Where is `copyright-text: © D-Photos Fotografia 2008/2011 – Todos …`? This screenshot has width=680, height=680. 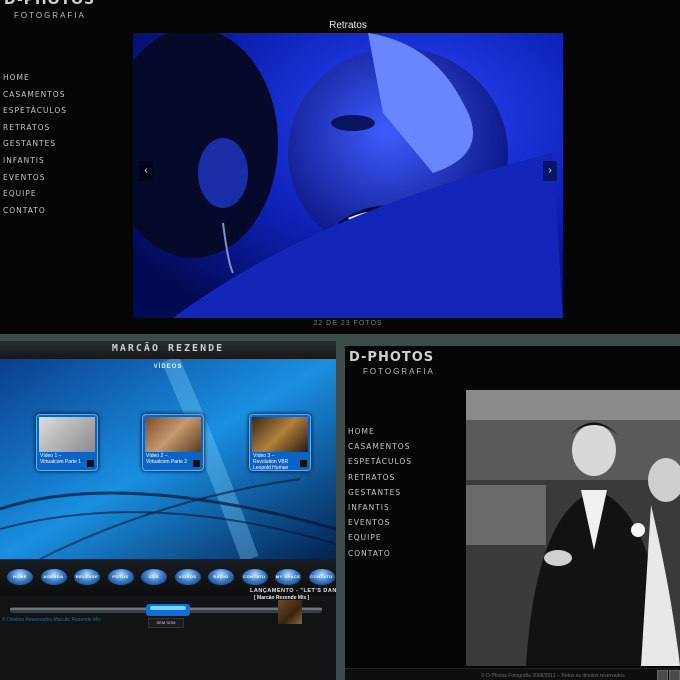 copyright-text: © D-Photos Fotografia 2008/2011 – Todos … is located at coordinates (553, 676).